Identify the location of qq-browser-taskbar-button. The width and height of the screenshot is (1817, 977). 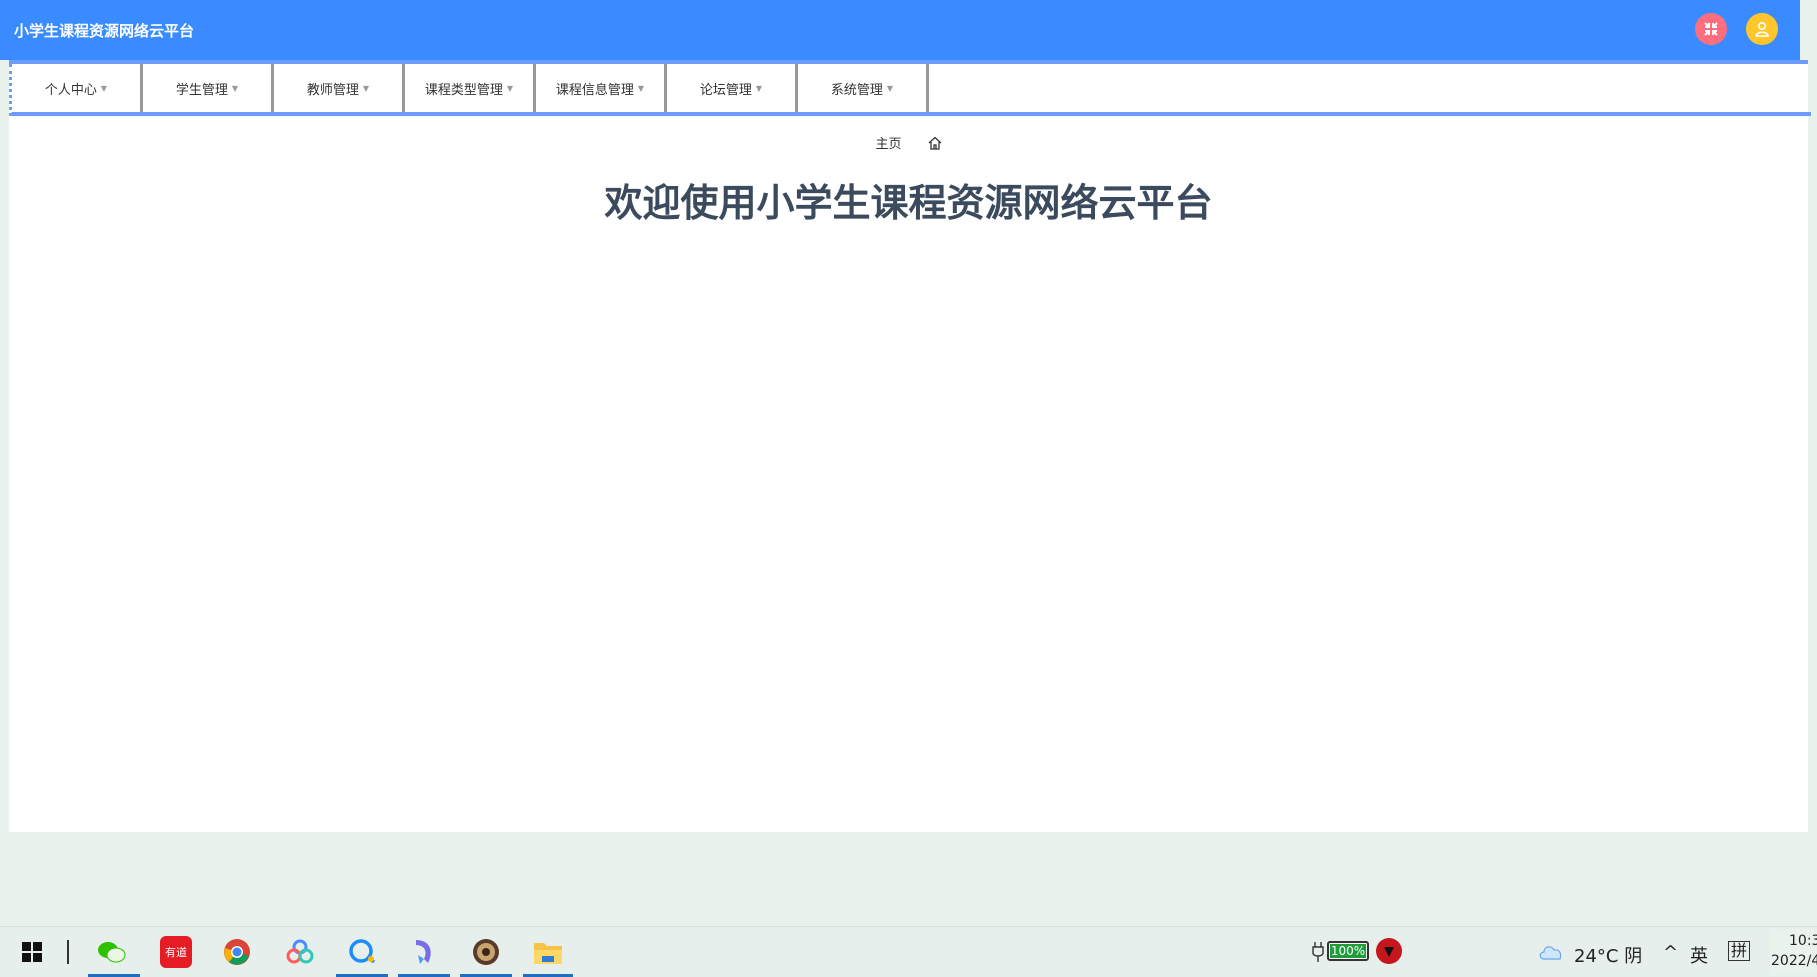
(362, 952).